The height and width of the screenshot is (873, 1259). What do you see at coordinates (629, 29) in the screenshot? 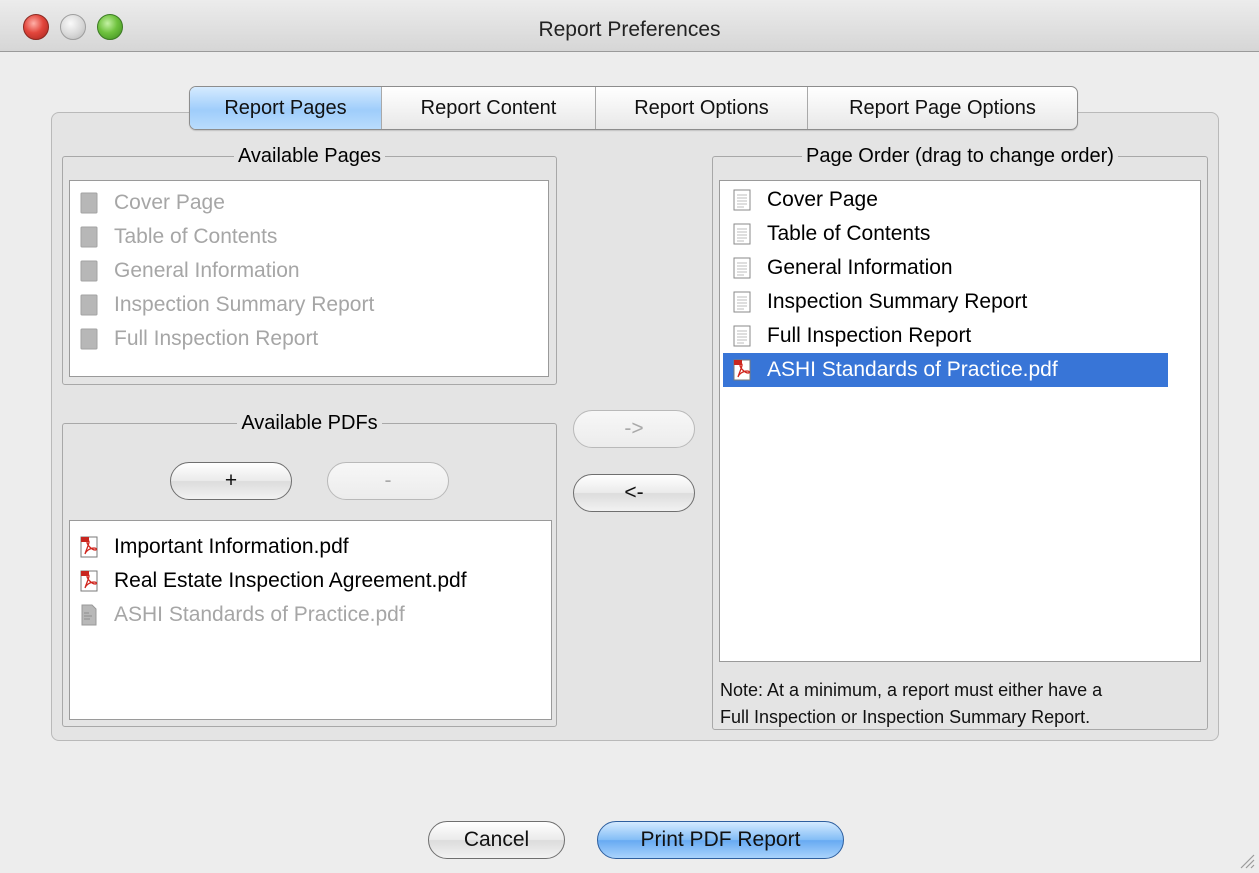
I see `window-title: Report Preferences` at bounding box center [629, 29].